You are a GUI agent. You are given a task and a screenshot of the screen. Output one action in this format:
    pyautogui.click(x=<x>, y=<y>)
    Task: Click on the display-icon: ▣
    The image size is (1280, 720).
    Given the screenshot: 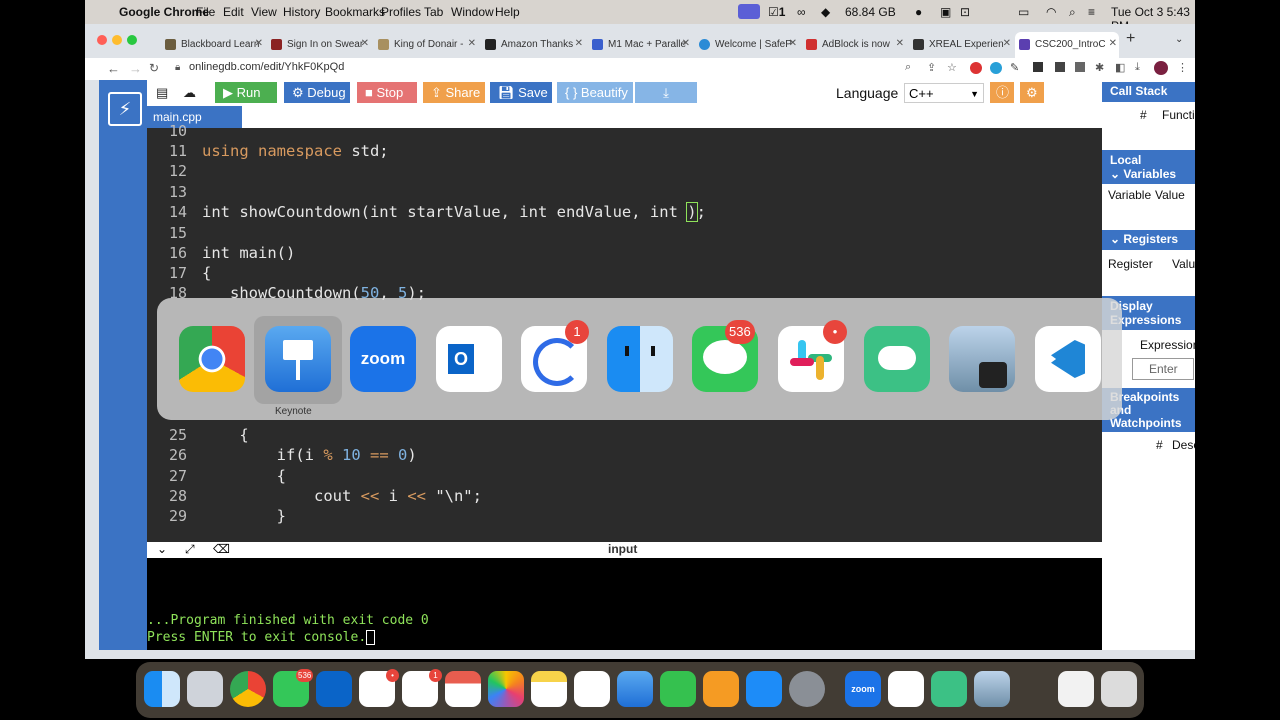 What is the action you would take?
    pyautogui.click(x=945, y=12)
    